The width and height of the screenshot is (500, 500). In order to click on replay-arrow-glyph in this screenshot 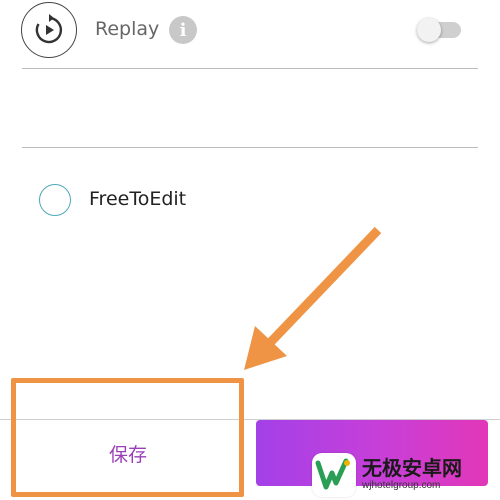, I will do `click(49, 29)`.